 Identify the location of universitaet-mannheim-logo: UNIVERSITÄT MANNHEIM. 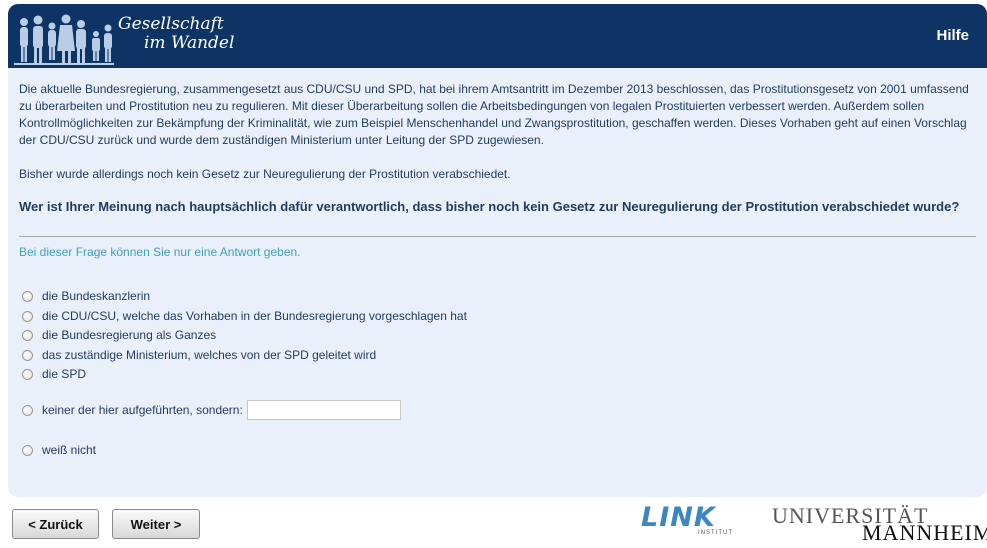
(879, 524).